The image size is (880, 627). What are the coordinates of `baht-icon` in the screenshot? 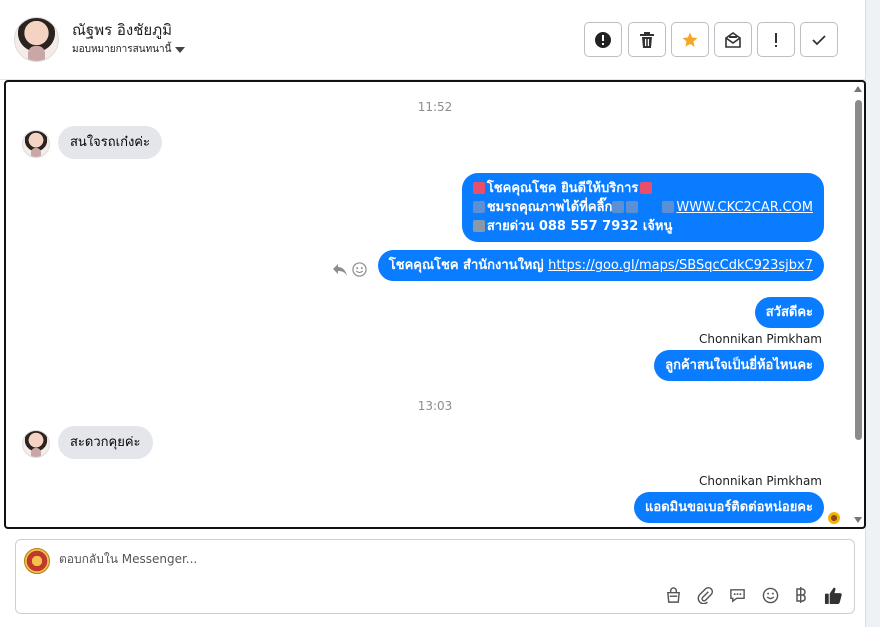 It's located at (801, 595).